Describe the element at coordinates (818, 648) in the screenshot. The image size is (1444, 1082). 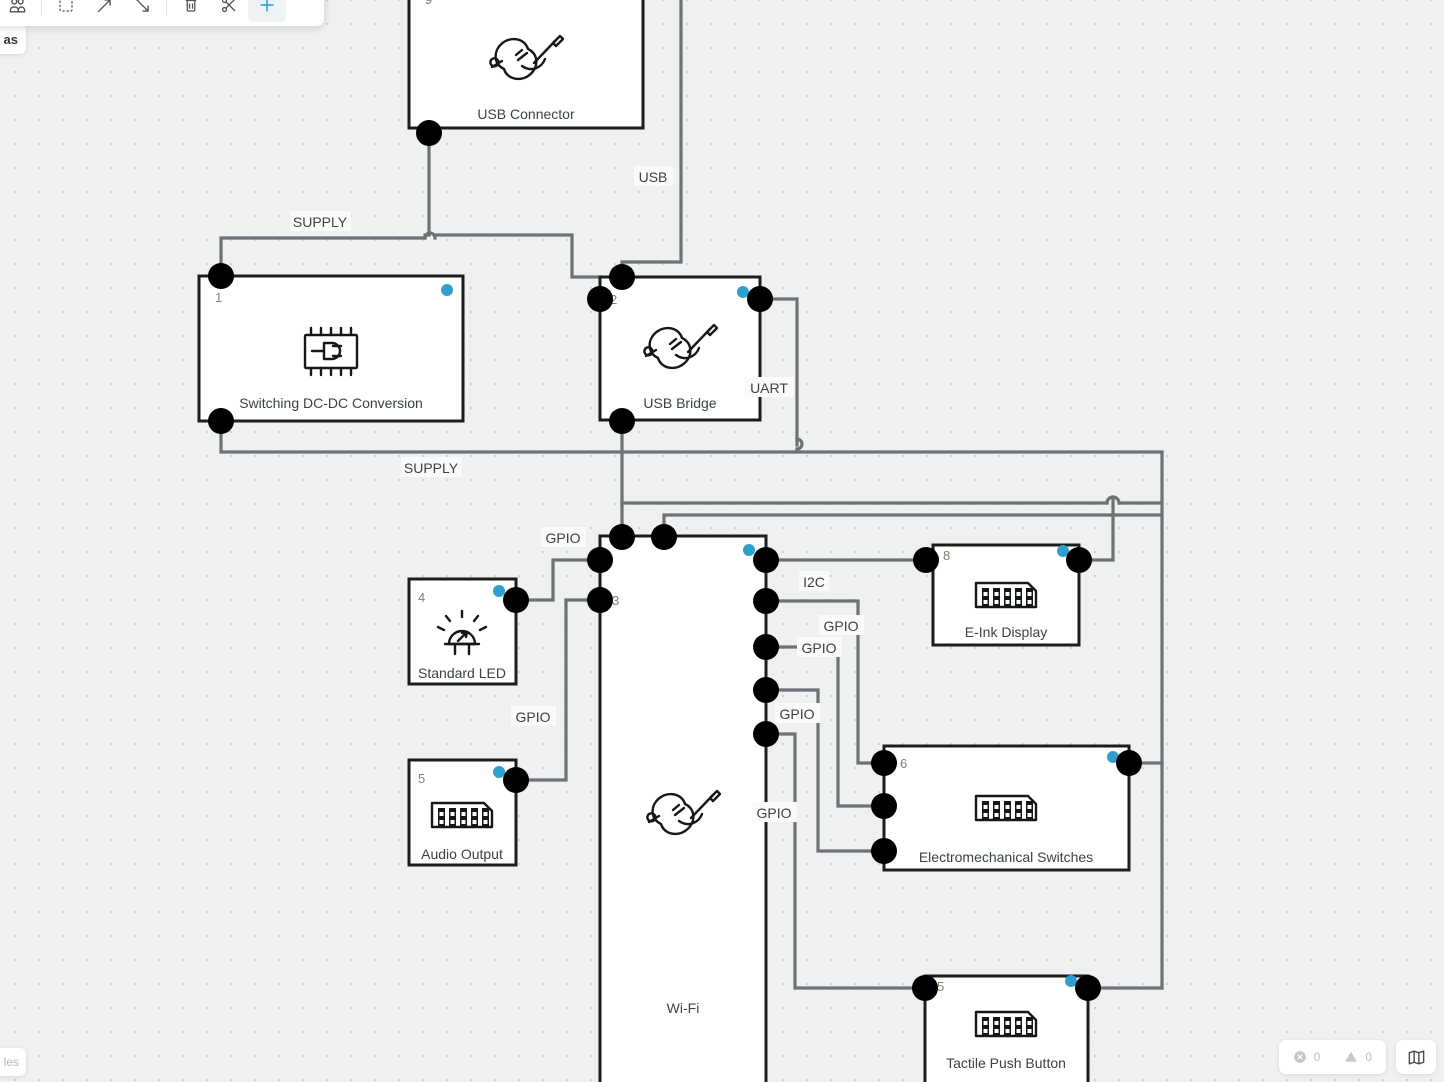
I see `net-label-gpio-sw-b: GPIO` at that location.